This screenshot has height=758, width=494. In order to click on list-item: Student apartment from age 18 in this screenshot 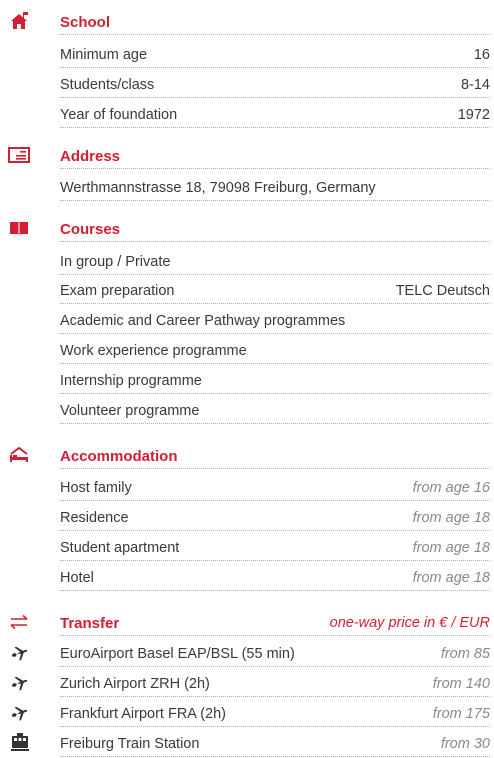, I will do `click(275, 548)`.